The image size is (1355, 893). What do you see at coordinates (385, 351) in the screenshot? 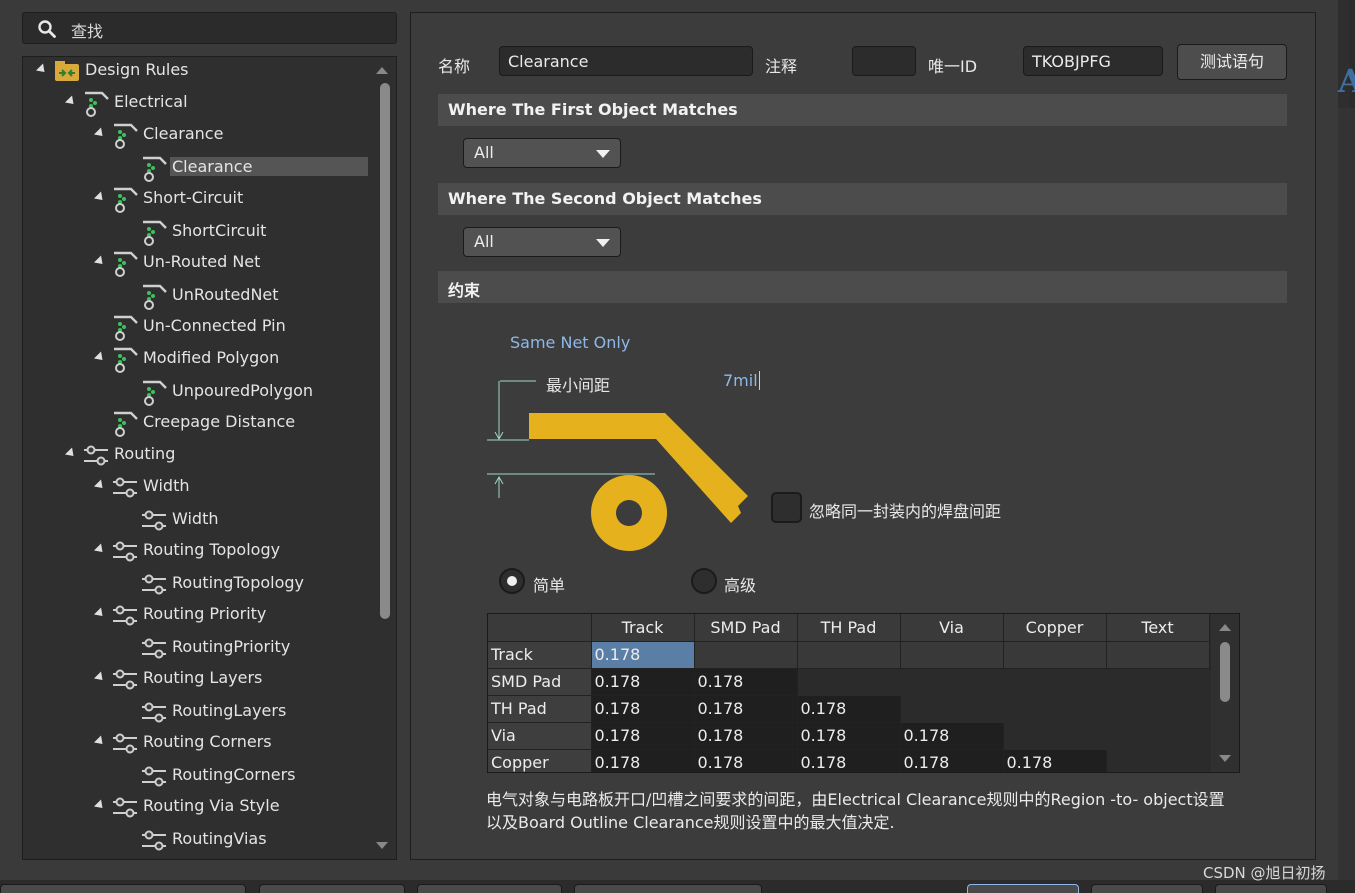
I see `tree-scrollbar` at bounding box center [385, 351].